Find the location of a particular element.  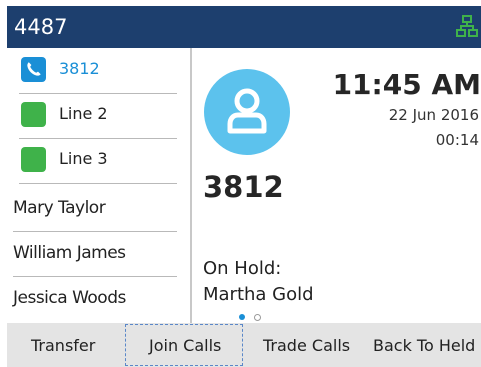

trade-calls-softkey: Trade Calls is located at coordinates (306, 345).